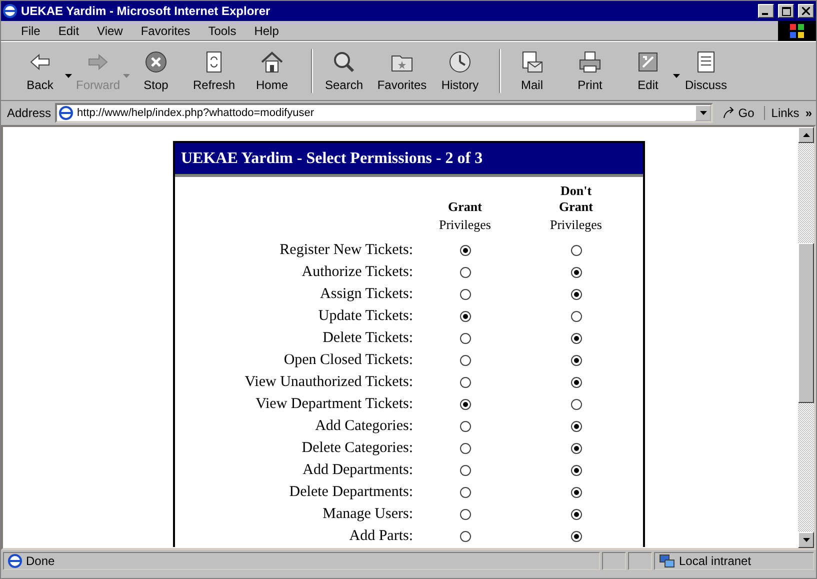 The height and width of the screenshot is (579, 817). I want to click on printer-icon, so click(590, 62).